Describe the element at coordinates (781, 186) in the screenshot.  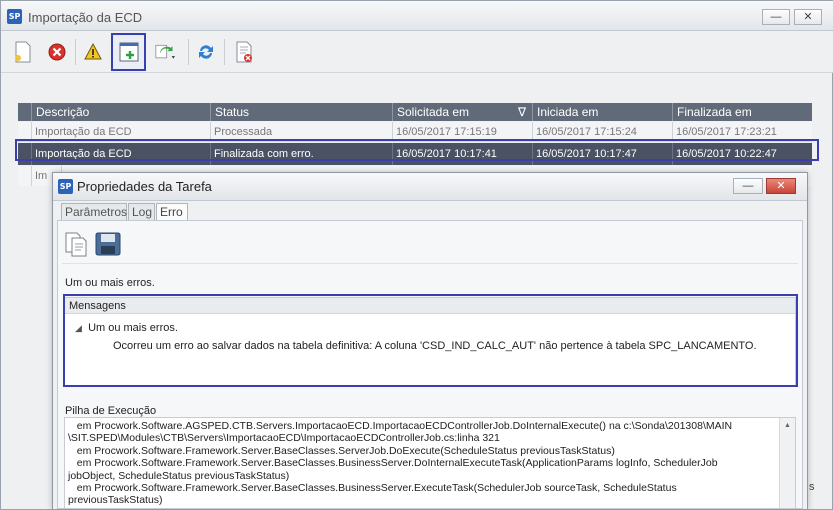
I see `dialog-close-button: ✕` at that location.